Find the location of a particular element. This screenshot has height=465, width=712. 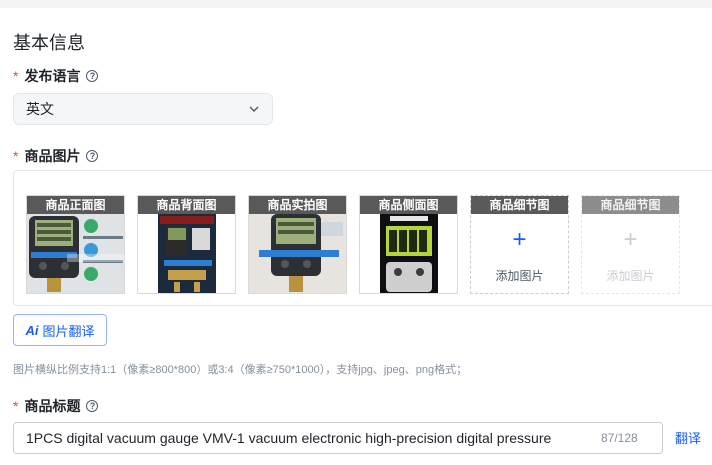

title-label-row: * 商品标题 ? is located at coordinates (56, 406).